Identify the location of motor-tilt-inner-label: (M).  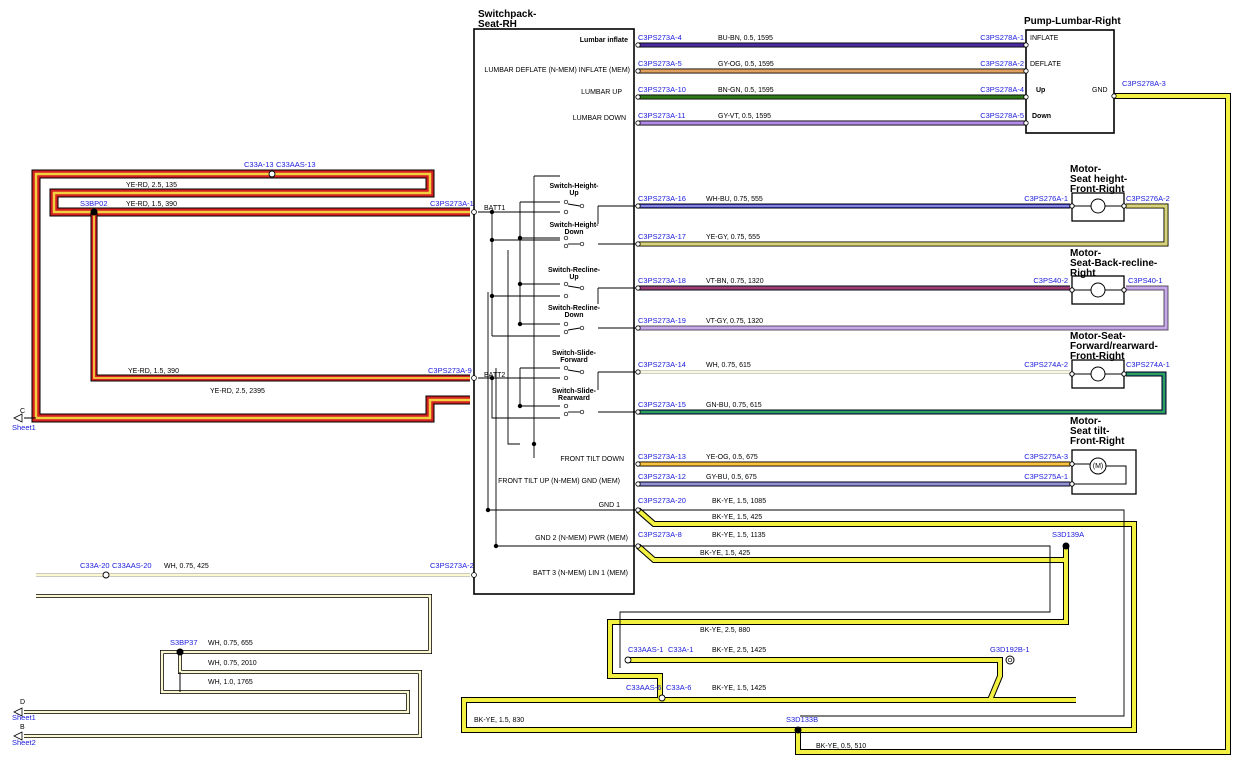
(1098, 466).